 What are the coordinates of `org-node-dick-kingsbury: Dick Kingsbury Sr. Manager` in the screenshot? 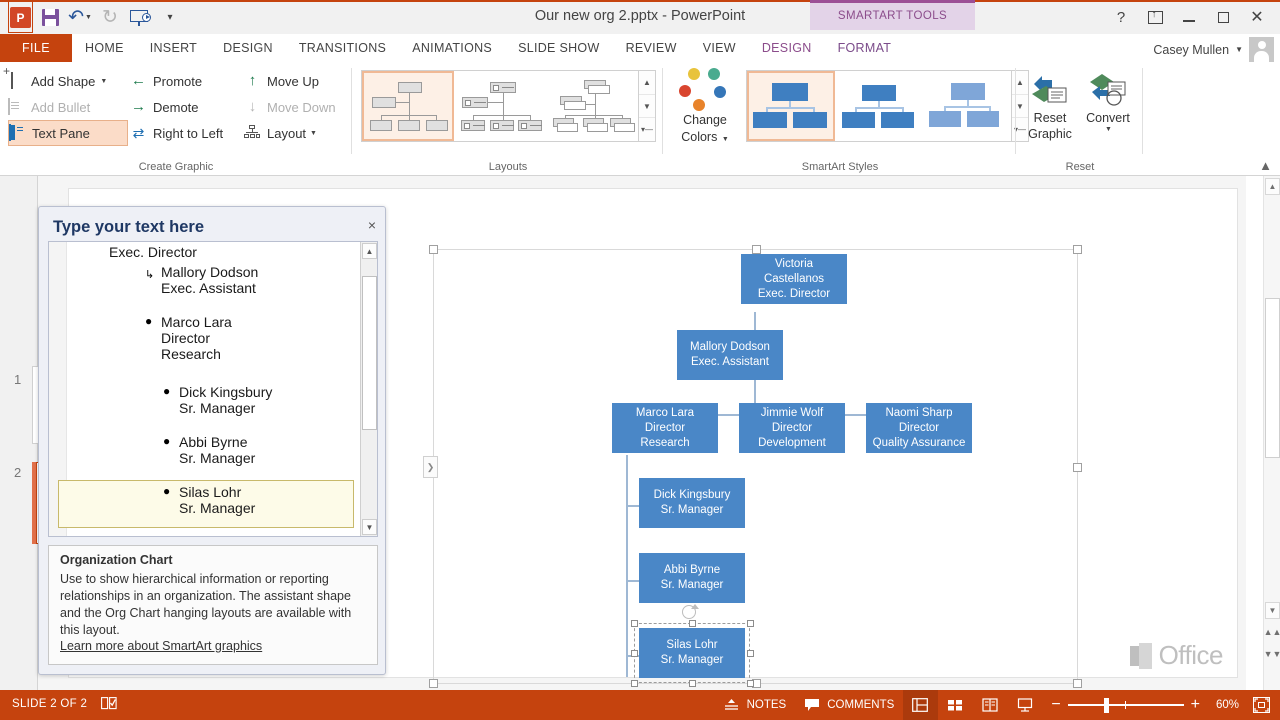 It's located at (692, 503).